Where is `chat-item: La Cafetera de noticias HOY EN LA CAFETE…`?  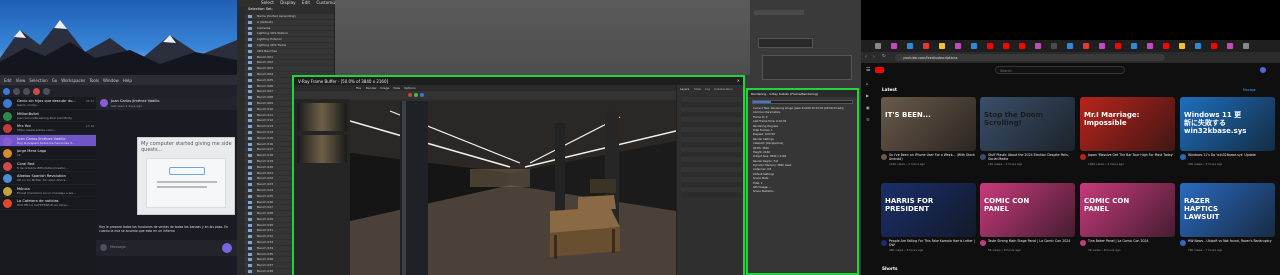
chat-item: La Cafetera de noticias HOY EN LA CAFETE… is located at coordinates (48, 203).